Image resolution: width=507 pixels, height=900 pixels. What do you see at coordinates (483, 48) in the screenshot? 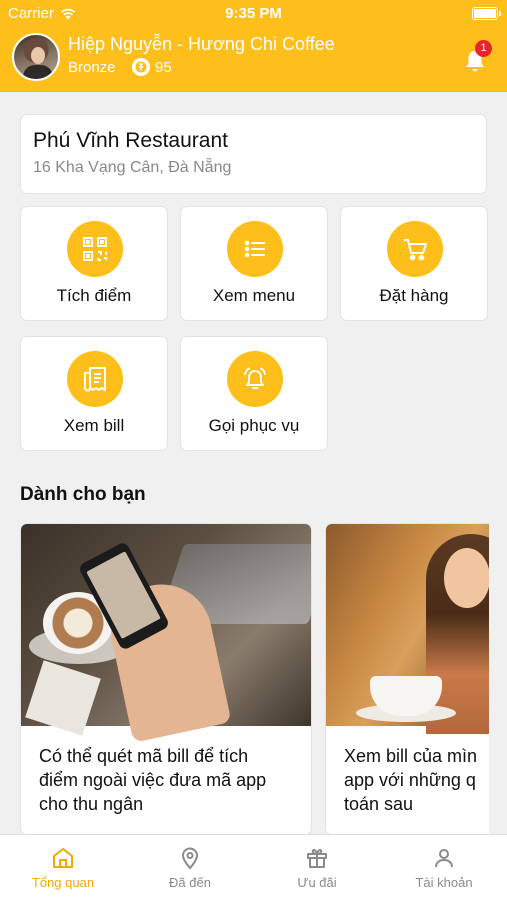
I see `notification-badge: 1` at bounding box center [483, 48].